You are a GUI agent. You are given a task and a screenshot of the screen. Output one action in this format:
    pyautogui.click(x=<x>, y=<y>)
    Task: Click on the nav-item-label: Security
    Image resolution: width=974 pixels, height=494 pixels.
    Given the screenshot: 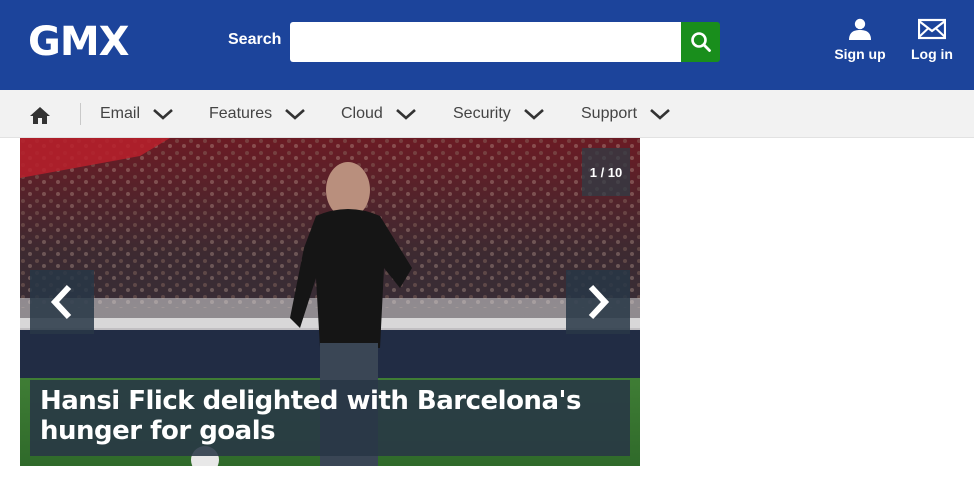 What is the action you would take?
    pyautogui.click(x=482, y=113)
    